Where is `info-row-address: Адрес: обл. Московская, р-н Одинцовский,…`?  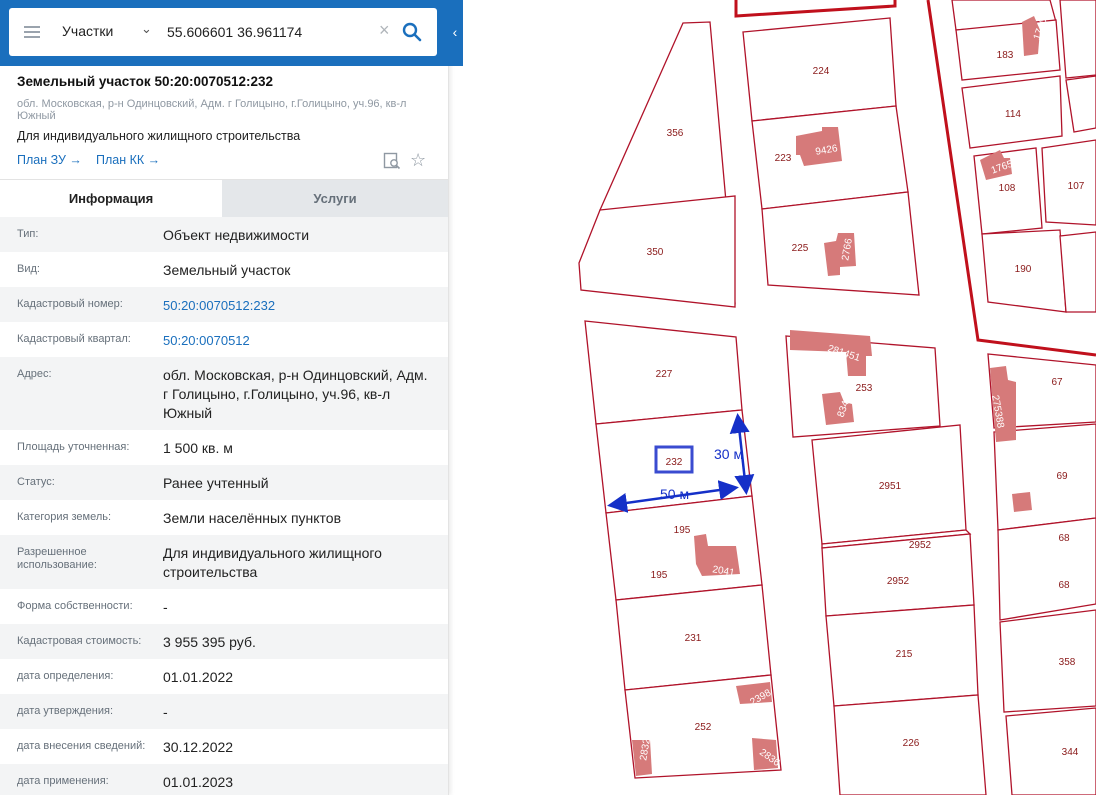
info-row-address: Адрес: обл. Московская, р-н Одинцовский,… is located at coordinates (224, 393).